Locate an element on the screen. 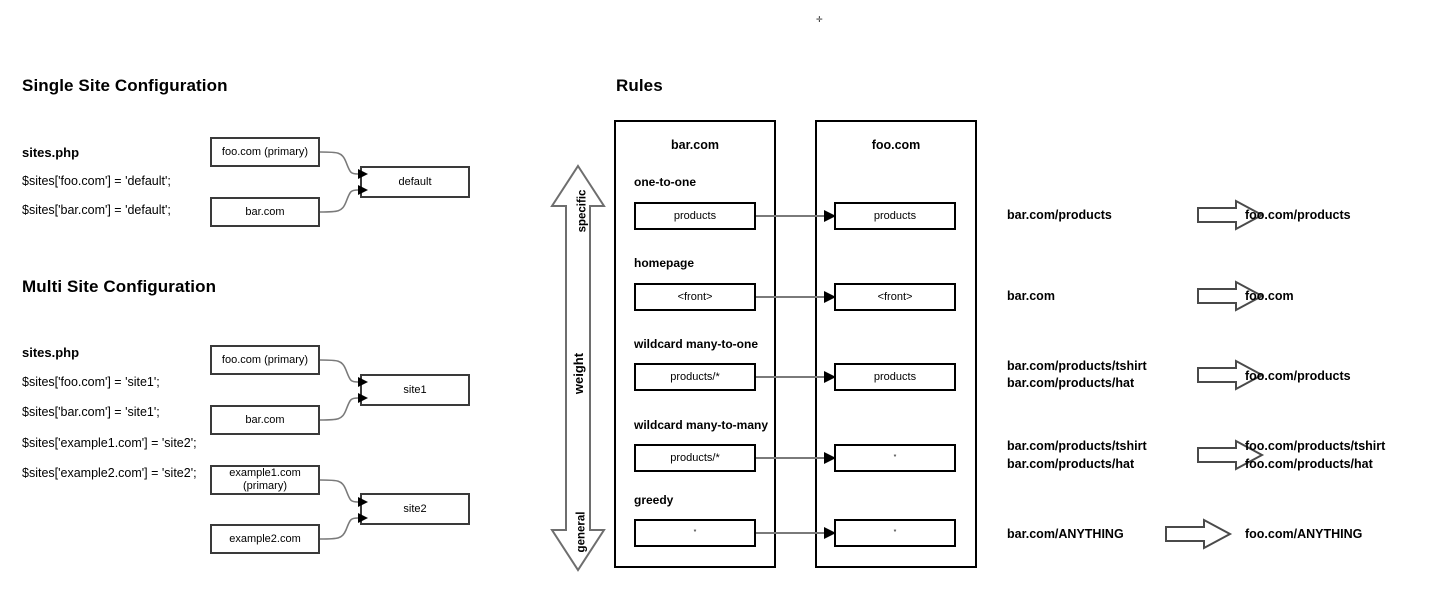  single-site-file-label: sites.php is located at coordinates (51, 152).